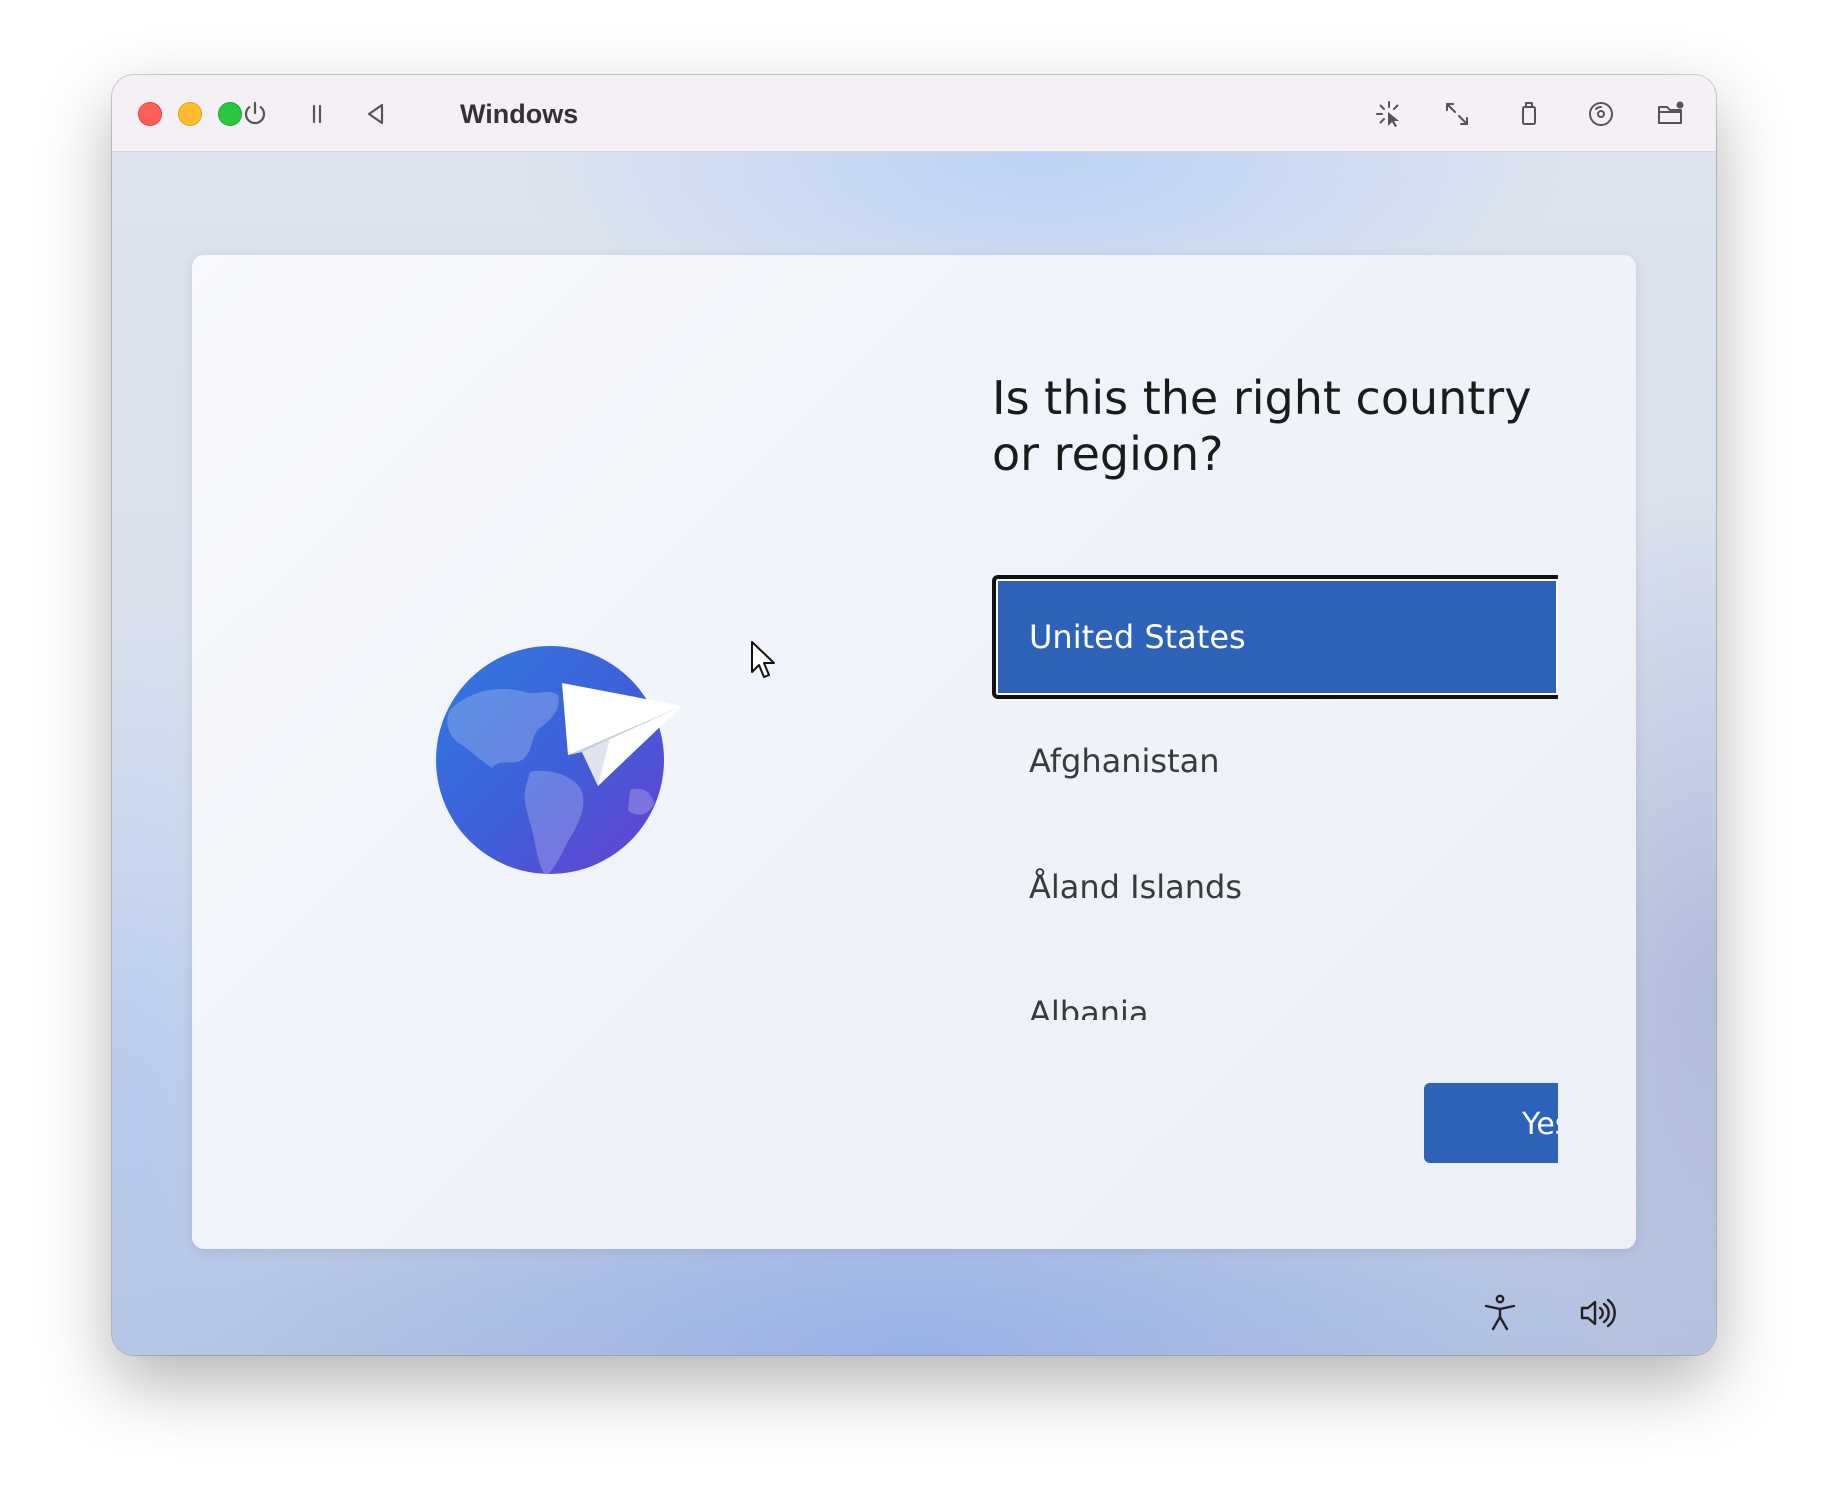  I want to click on disc-icon, so click(1601, 114).